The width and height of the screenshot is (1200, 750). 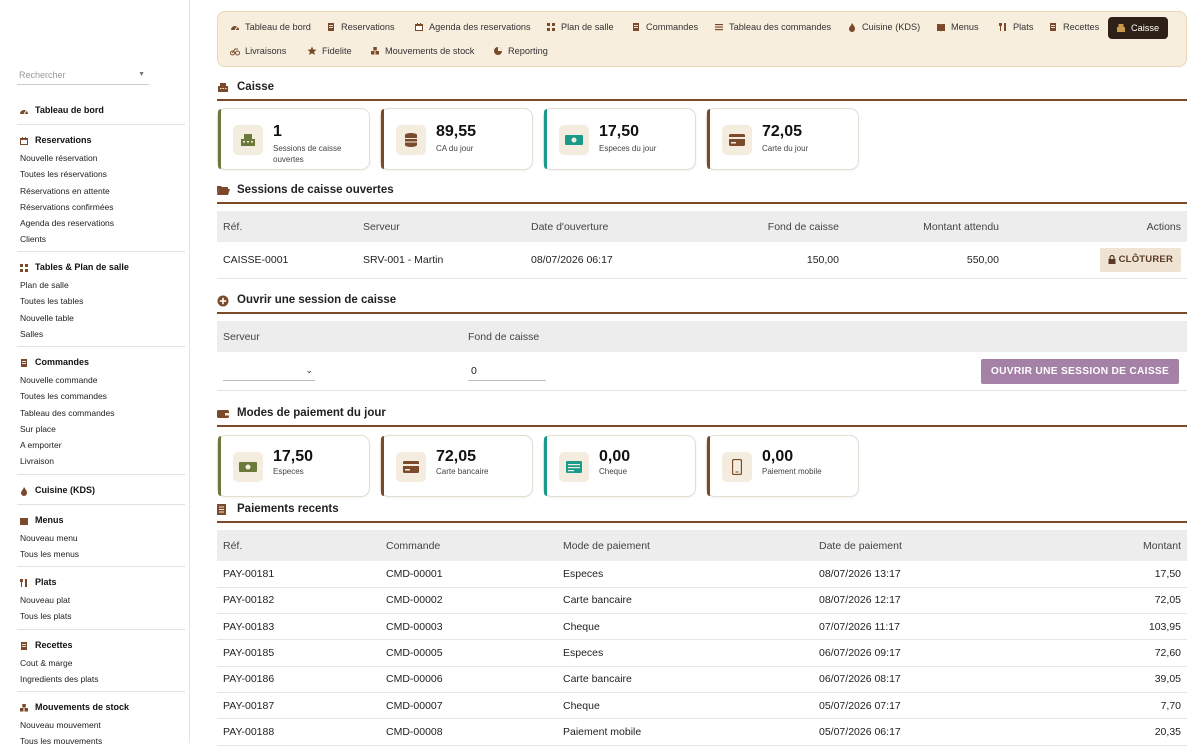 What do you see at coordinates (329, 51) in the screenshot?
I see `nav-item: Fidelite` at bounding box center [329, 51].